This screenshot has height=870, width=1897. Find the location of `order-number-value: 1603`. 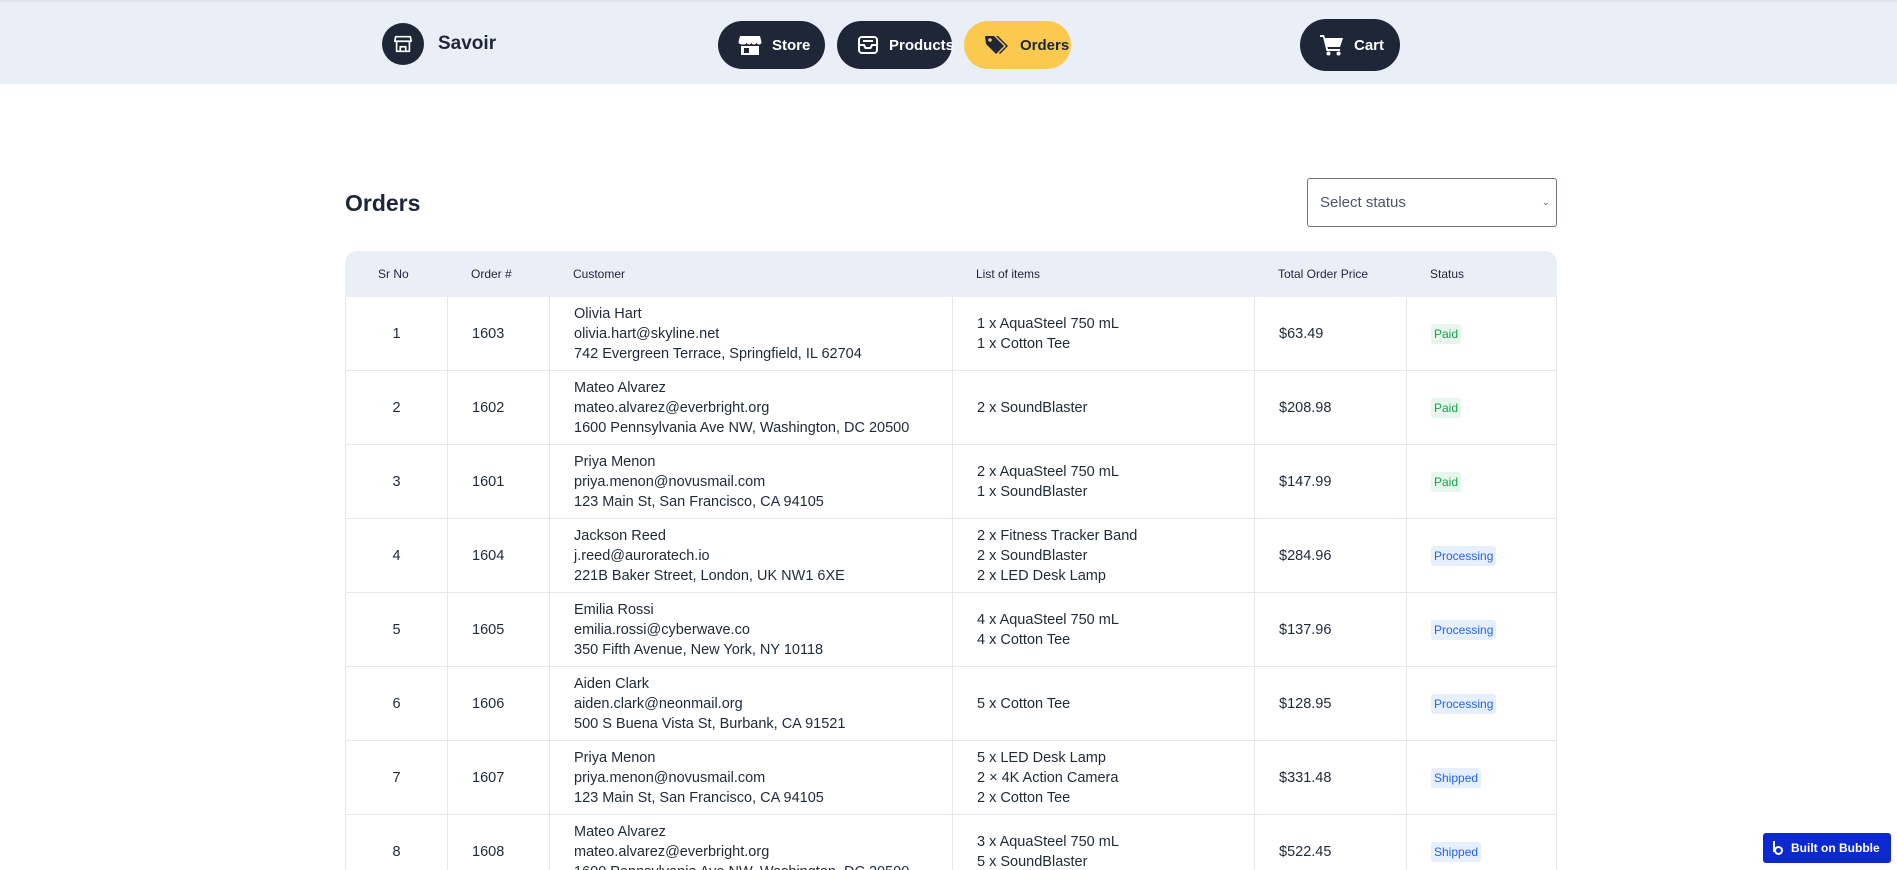

order-number-value: 1603 is located at coordinates (488, 333).